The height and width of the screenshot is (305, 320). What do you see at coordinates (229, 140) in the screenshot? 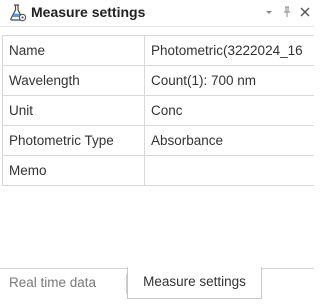
I see `property-value: Absorbance` at bounding box center [229, 140].